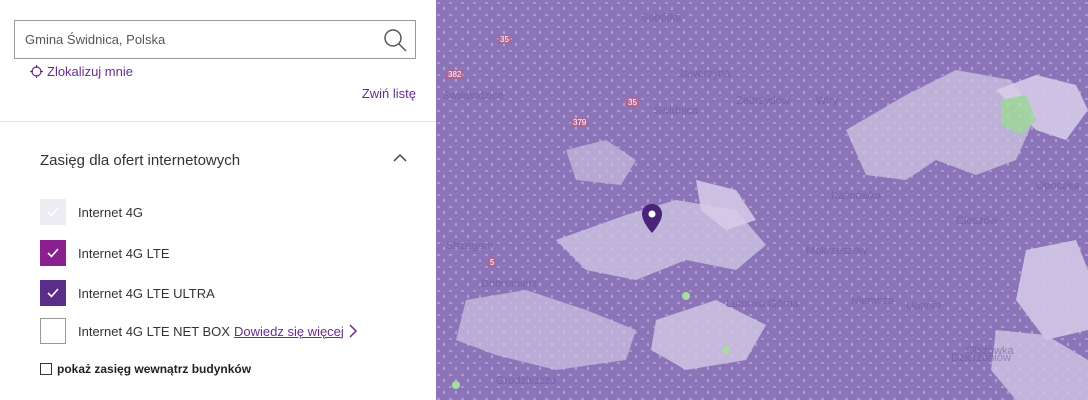 The image size is (1088, 400). What do you see at coordinates (124, 253) in the screenshot?
I see `option-label: Internet 4G LTE` at bounding box center [124, 253].